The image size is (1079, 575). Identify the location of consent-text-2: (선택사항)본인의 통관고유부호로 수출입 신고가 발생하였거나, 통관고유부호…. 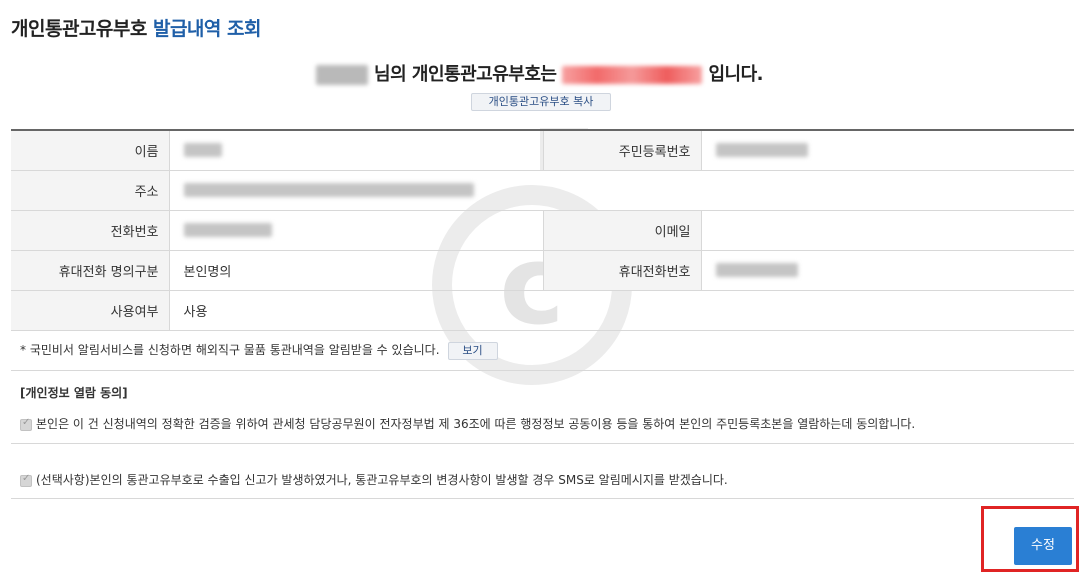
(382, 480).